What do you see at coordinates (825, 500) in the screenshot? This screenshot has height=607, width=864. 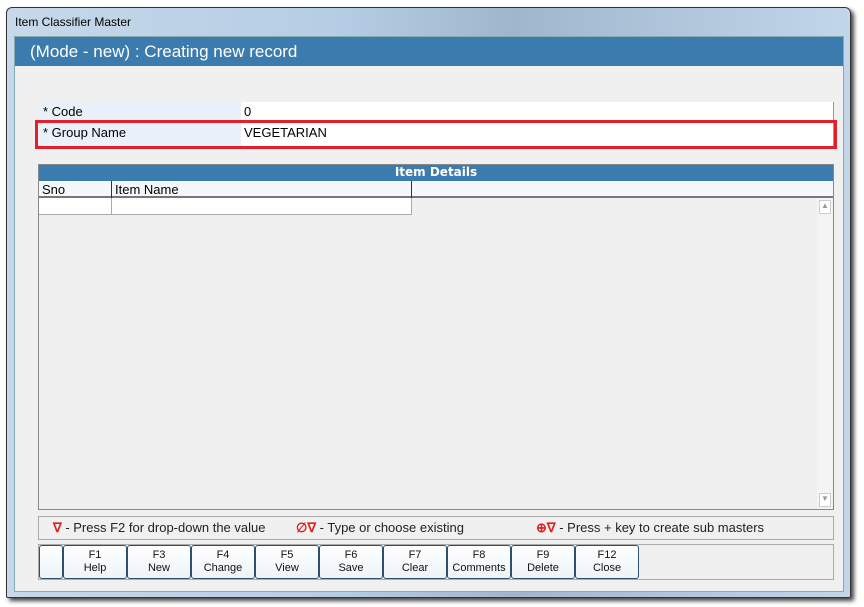 I see `scroll-down-icon: ▼` at bounding box center [825, 500].